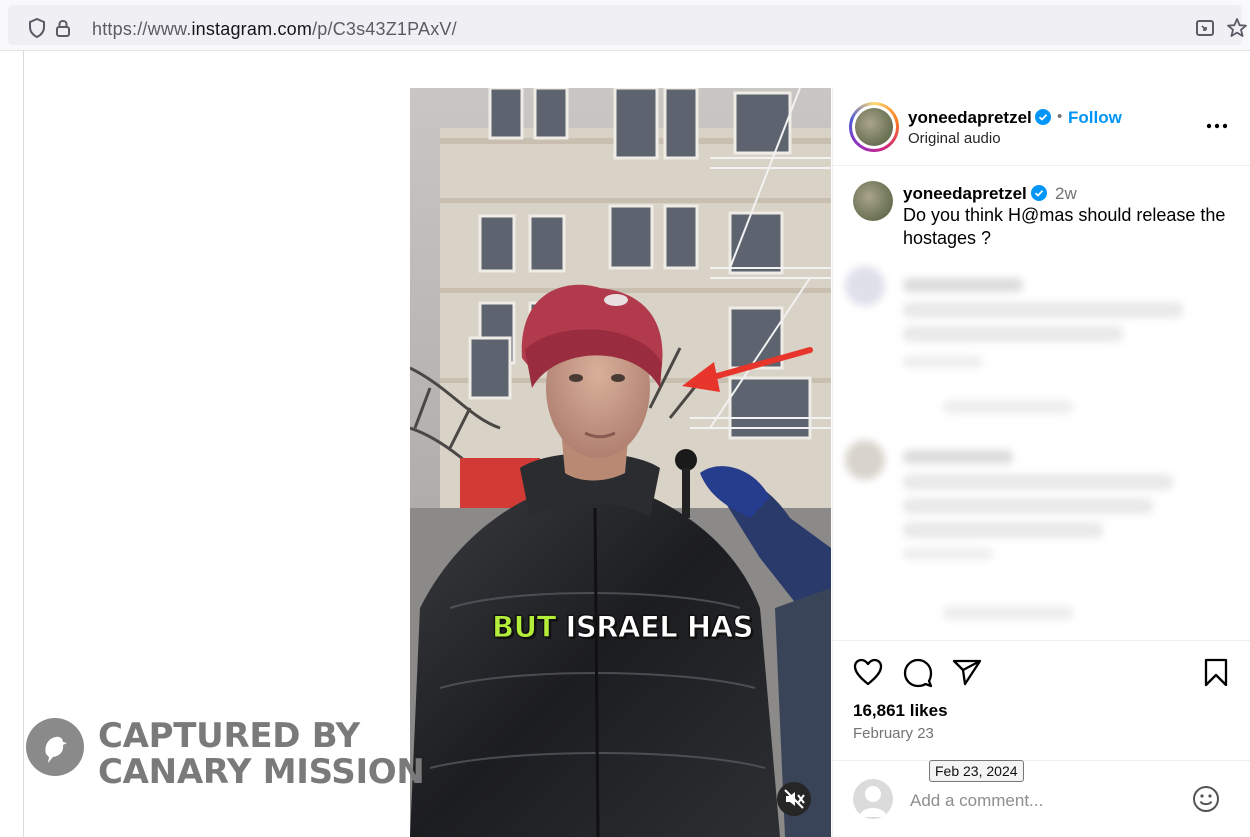  Describe the element at coordinates (976, 771) in the screenshot. I see `date-tooltip: Feb 23, 2024` at that location.